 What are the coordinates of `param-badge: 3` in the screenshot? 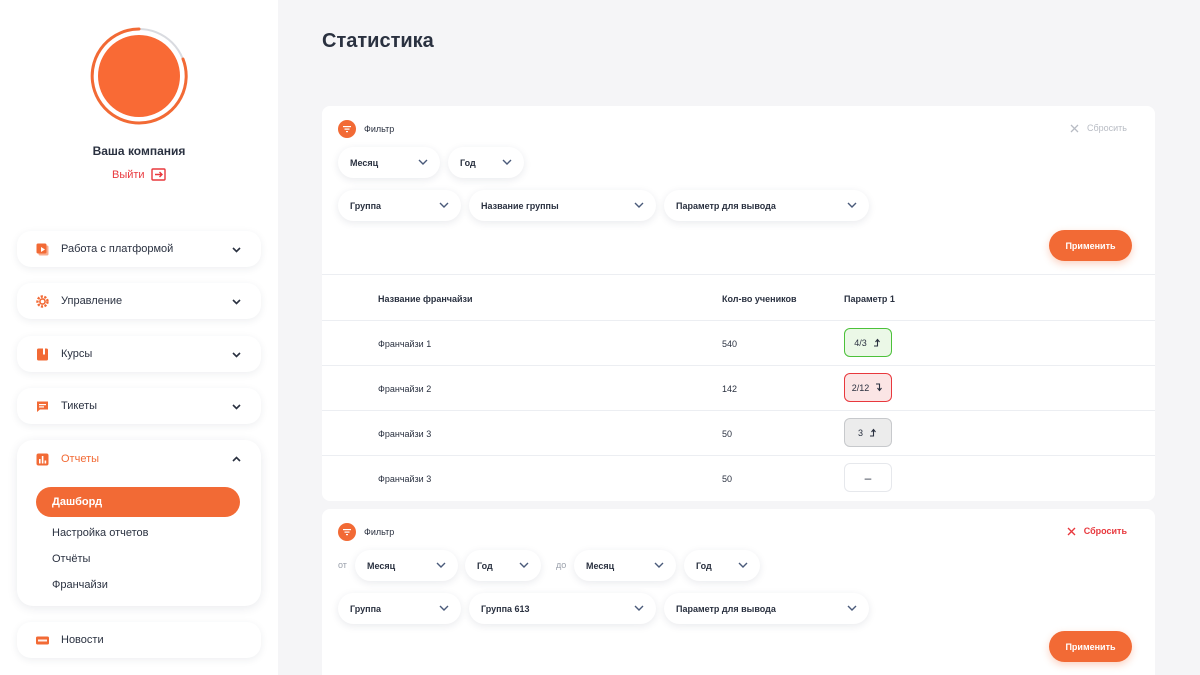 It's located at (868, 432).